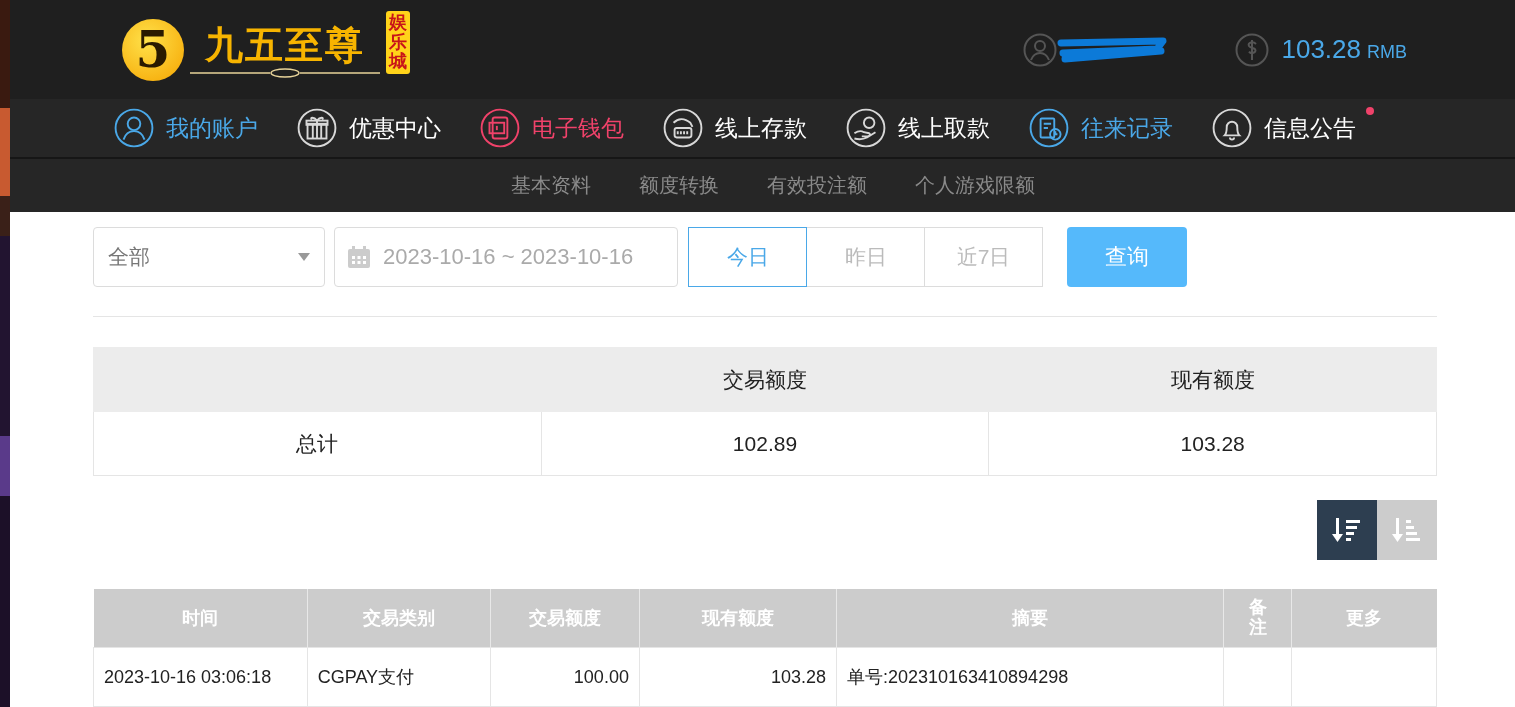 This screenshot has height=707, width=1515. What do you see at coordinates (399, 677) in the screenshot?
I see `table-cell: CGPAY支付` at bounding box center [399, 677].